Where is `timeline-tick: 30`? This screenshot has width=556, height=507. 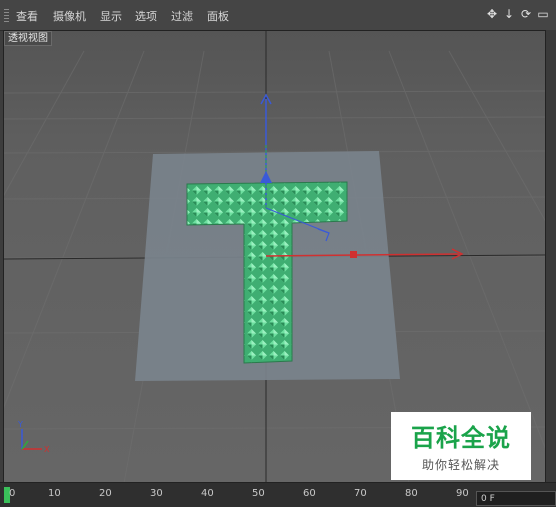 timeline-tick: 30 is located at coordinates (156, 493).